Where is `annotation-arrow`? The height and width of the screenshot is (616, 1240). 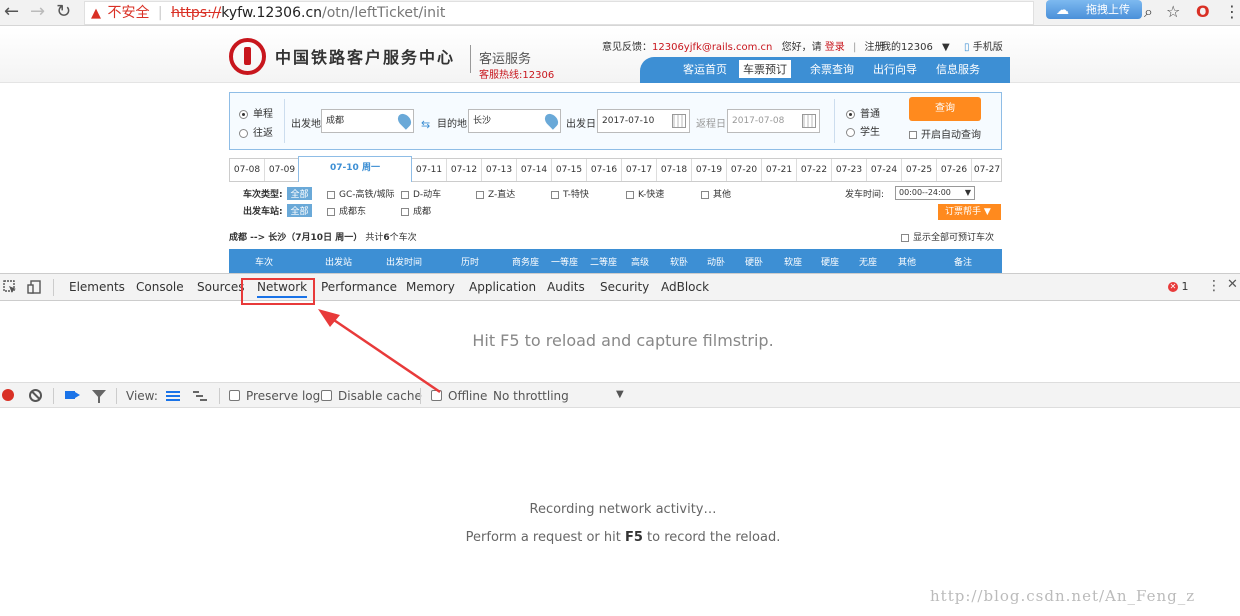 annotation-arrow is located at coordinates (379, 351).